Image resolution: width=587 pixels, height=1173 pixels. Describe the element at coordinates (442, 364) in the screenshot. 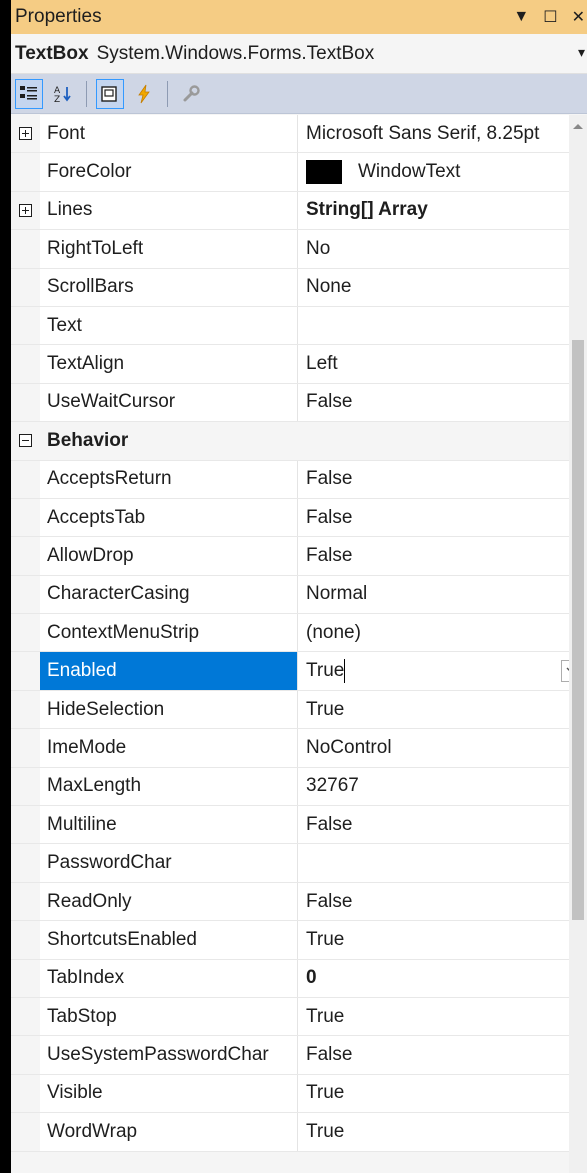

I see `property-value: Left` at that location.